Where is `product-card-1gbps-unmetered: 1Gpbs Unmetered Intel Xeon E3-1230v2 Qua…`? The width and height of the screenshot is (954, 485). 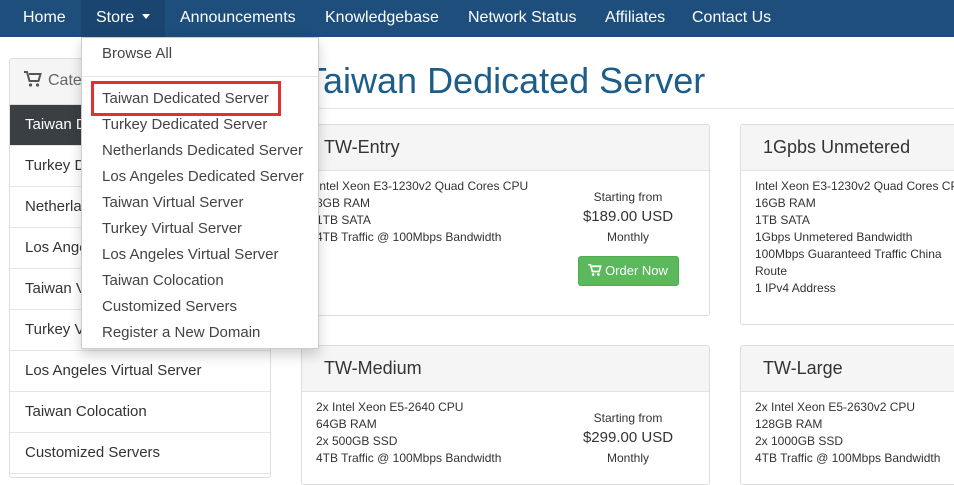
product-card-1gbps-unmetered: 1Gpbs Unmetered Intel Xeon E3-1230v2 Qua… is located at coordinates (847, 224).